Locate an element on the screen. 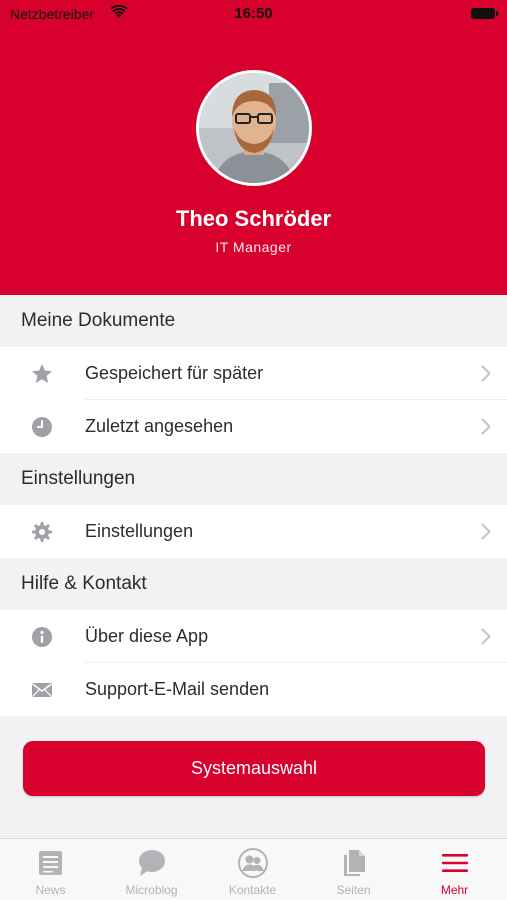 Image resolution: width=507 pixels, height=900 pixels. profile-role: IT Manager is located at coordinates (253, 247).